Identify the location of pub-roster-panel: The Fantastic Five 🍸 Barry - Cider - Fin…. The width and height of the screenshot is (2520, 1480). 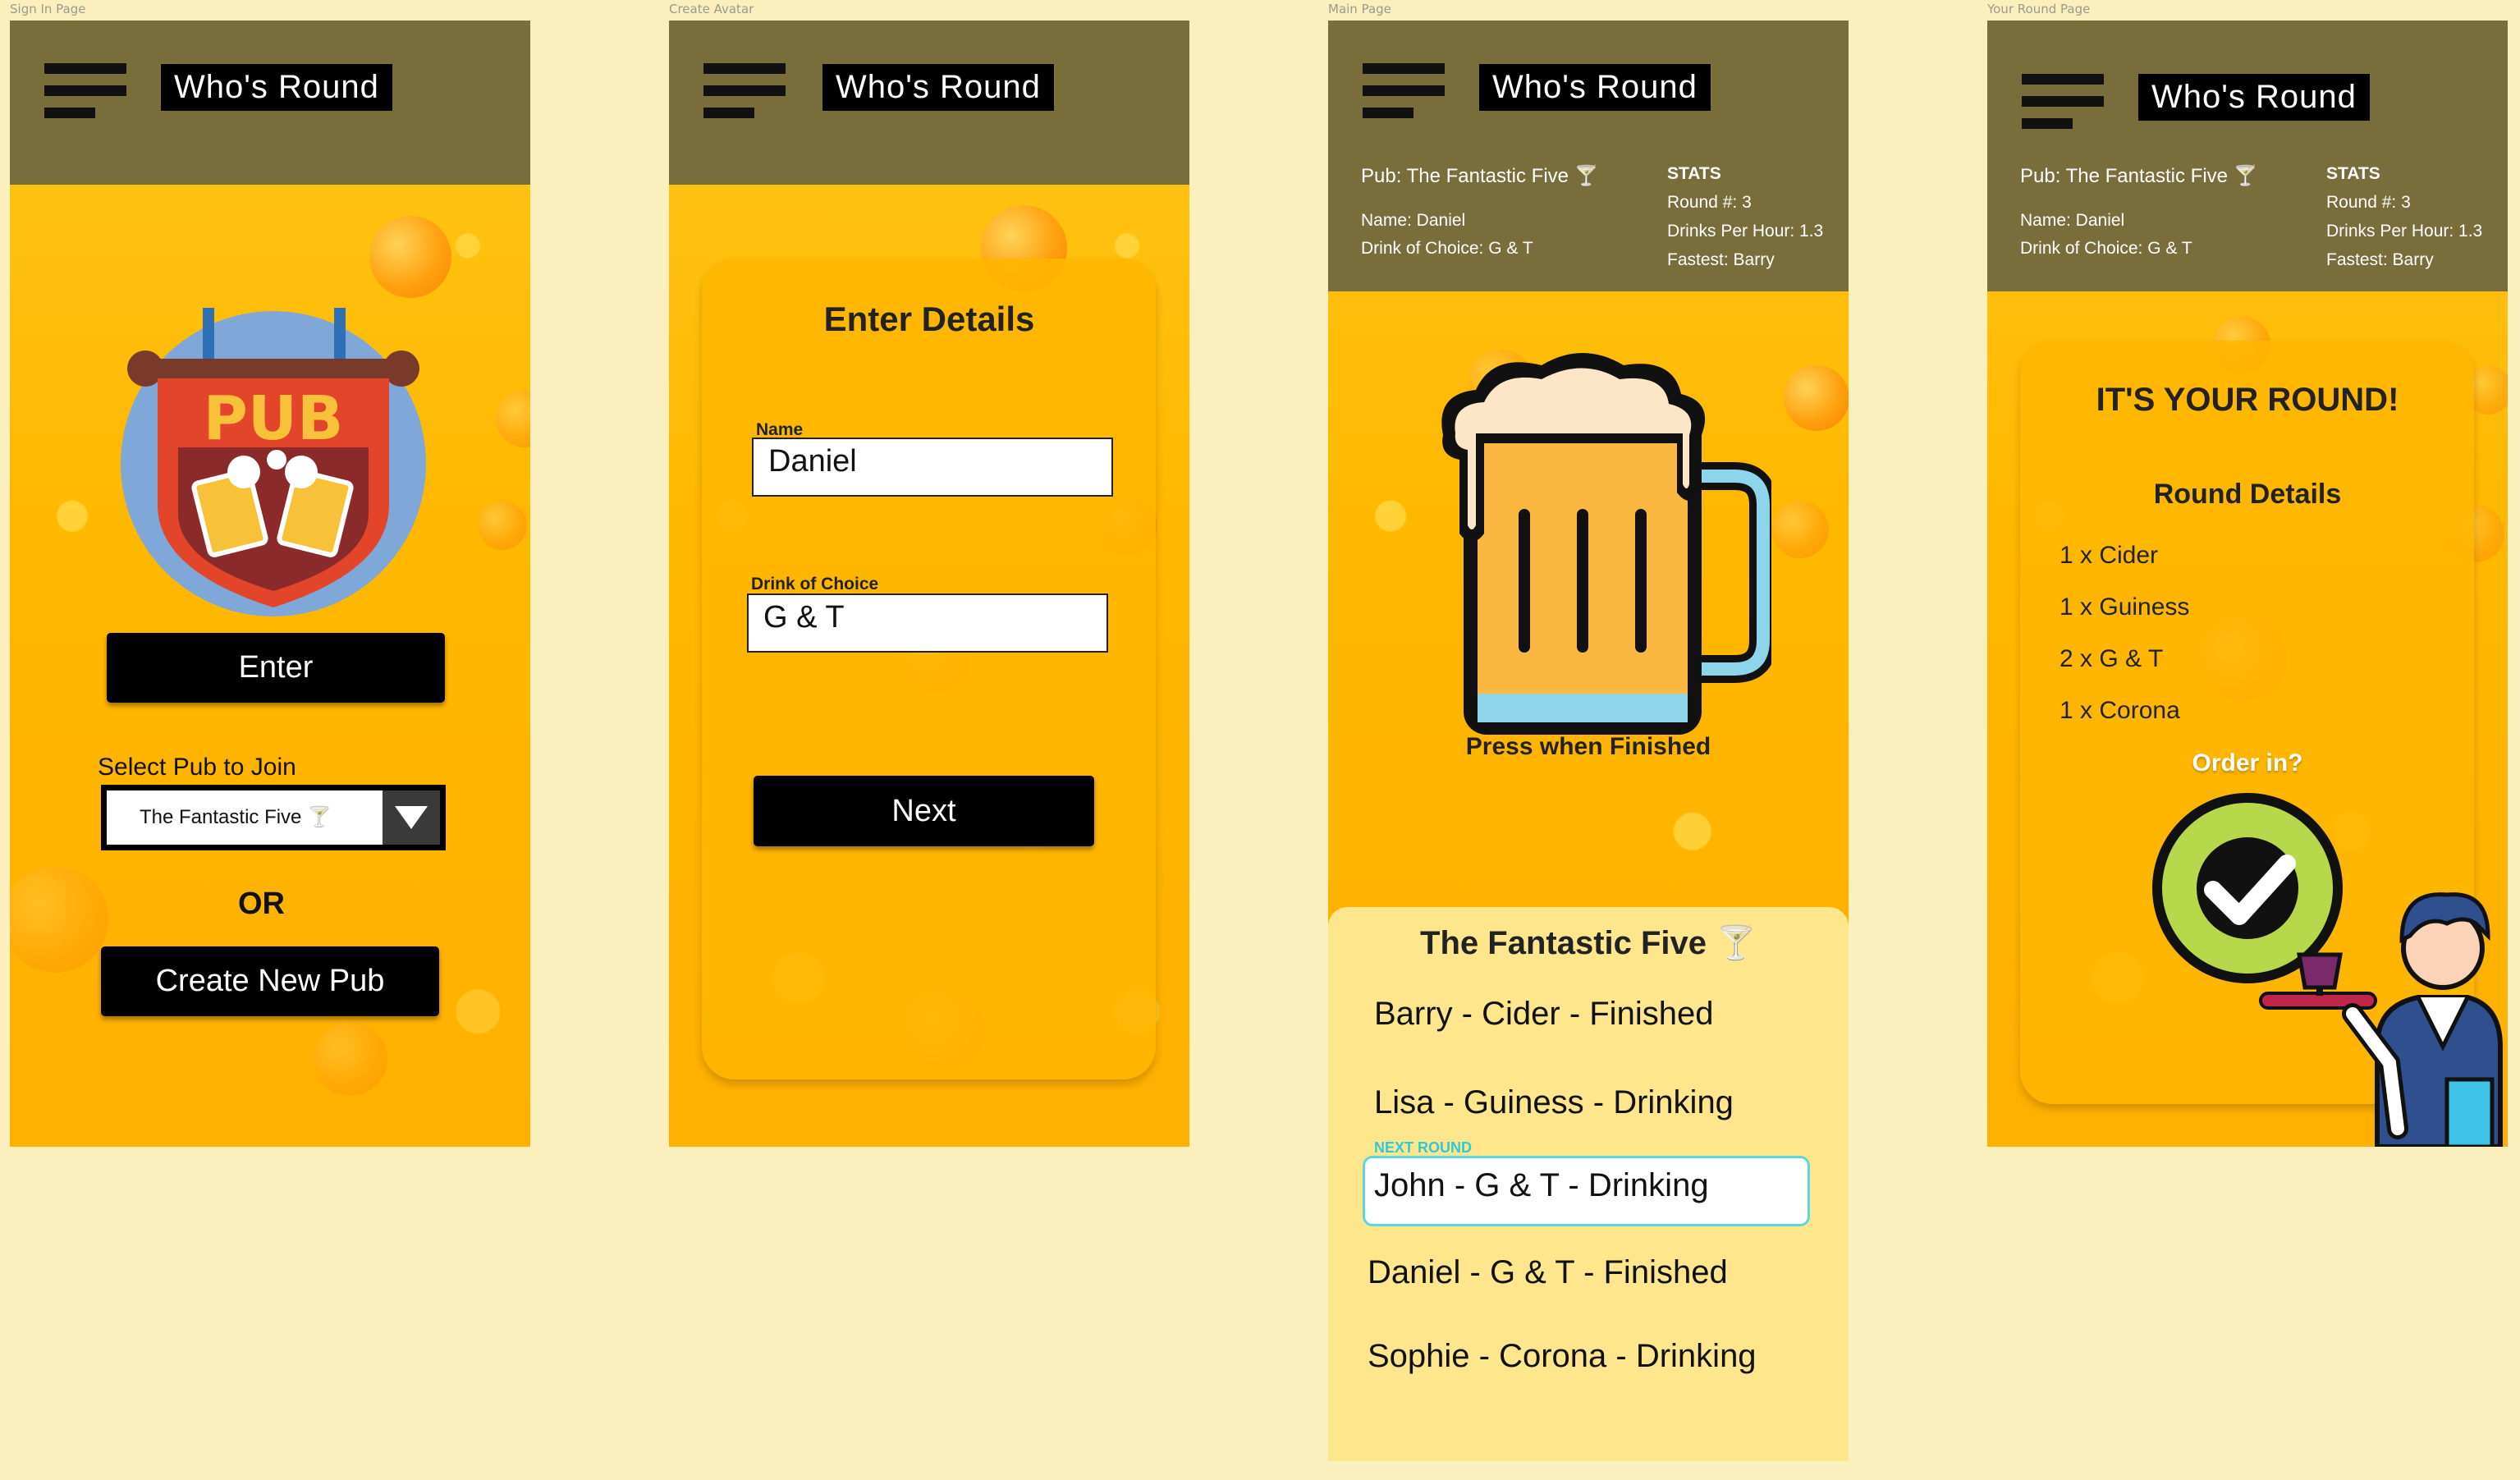
(1588, 1184).